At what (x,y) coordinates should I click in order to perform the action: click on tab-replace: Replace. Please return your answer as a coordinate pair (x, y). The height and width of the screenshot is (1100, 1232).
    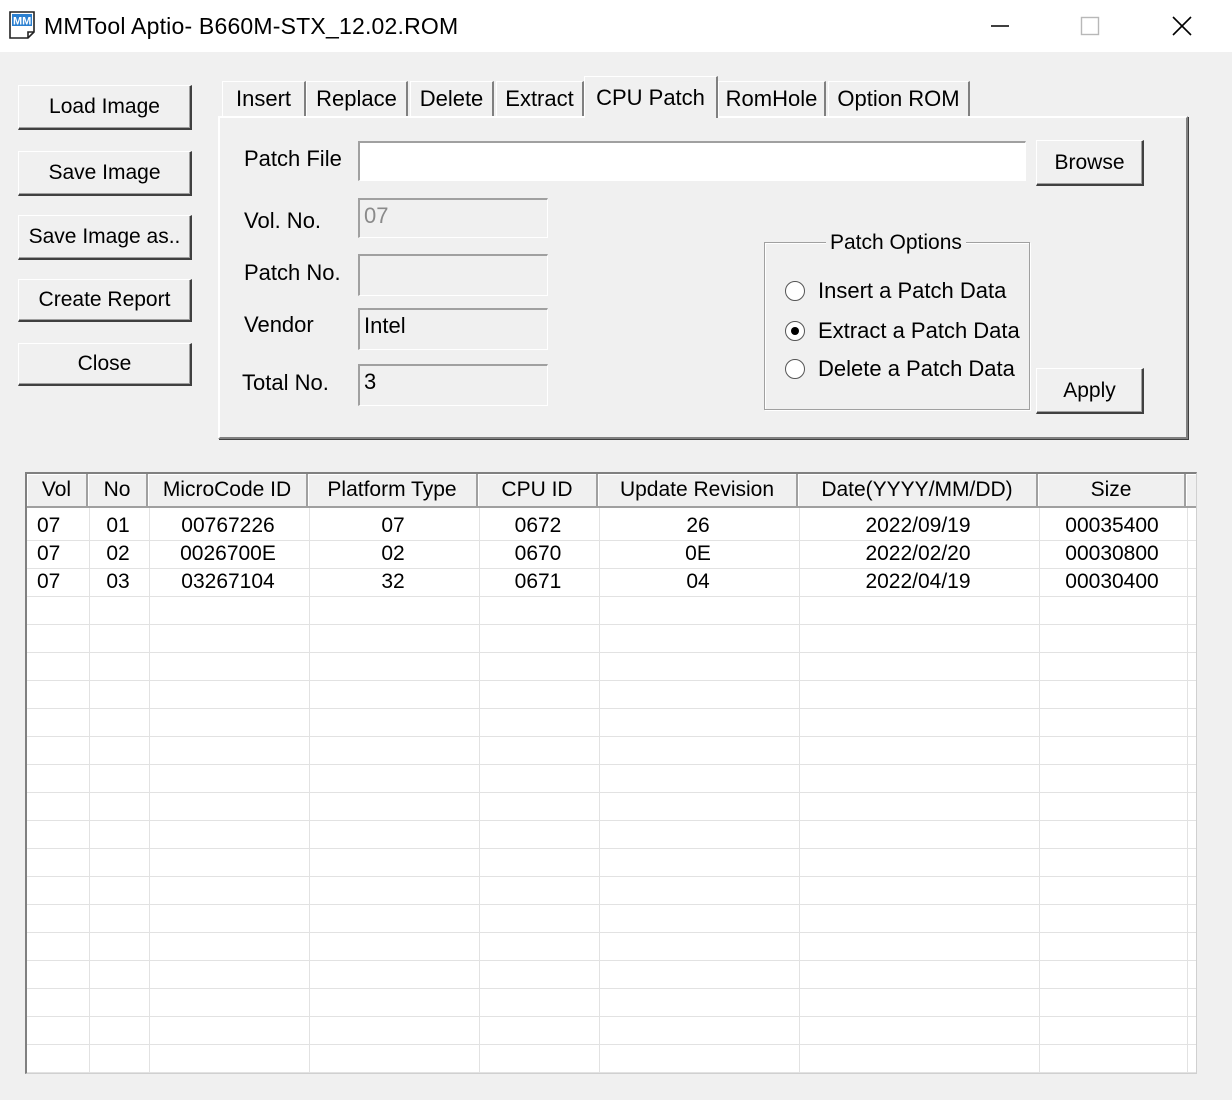
    Looking at the image, I should click on (357, 98).